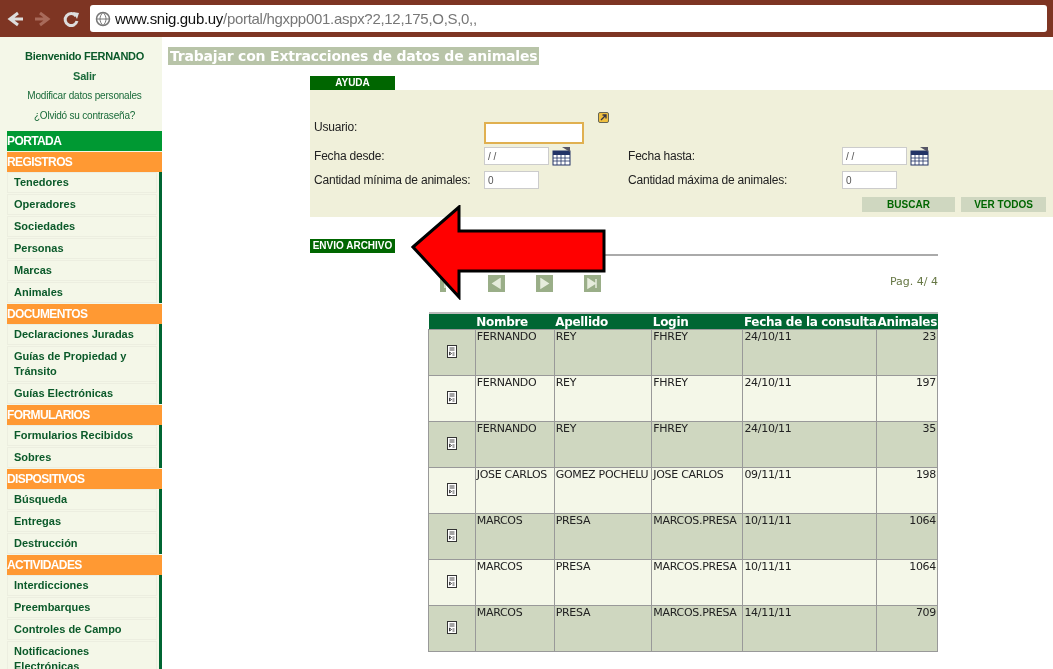 This screenshot has width=1053, height=669. Describe the element at coordinates (82, 292) in the screenshot. I see `sidebar-item: Animales` at that location.